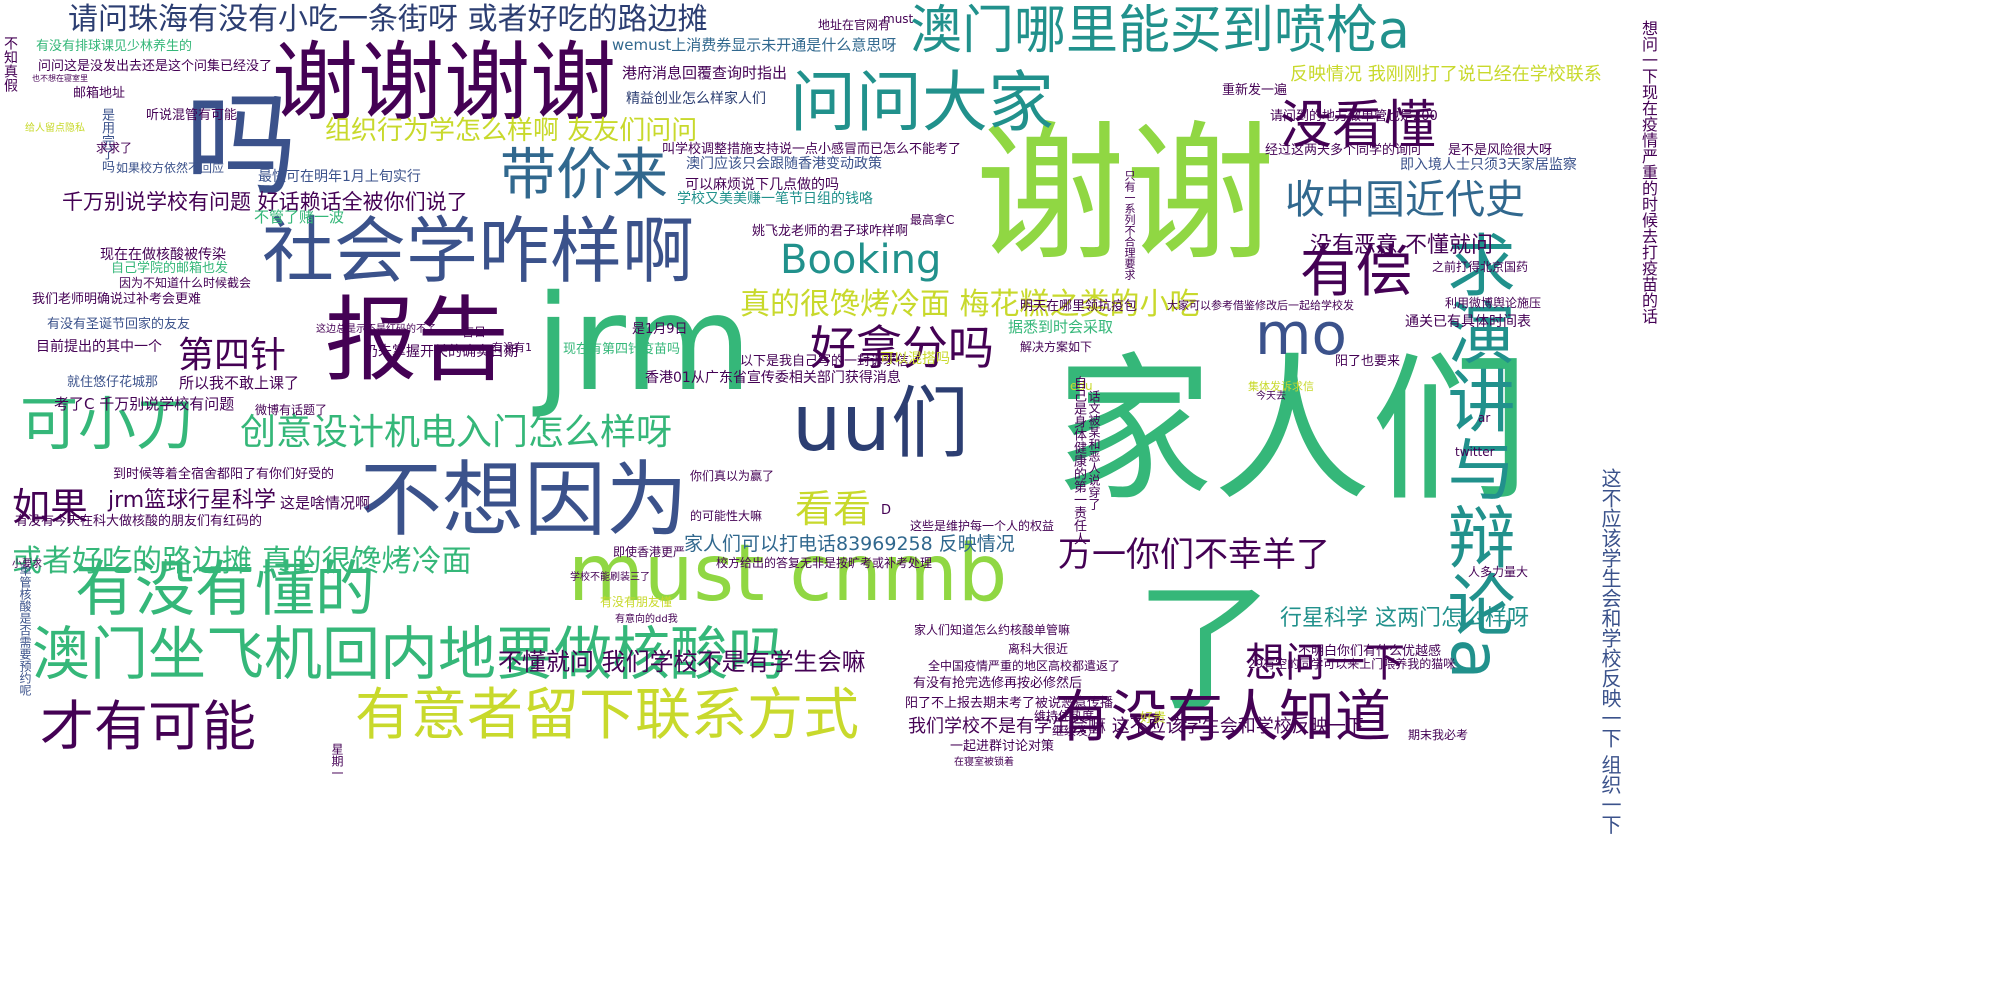 The image size is (2000, 1000). What do you see at coordinates (696, 99) in the screenshot?
I see `word-jingyi: 精益创业怎么样家人们` at bounding box center [696, 99].